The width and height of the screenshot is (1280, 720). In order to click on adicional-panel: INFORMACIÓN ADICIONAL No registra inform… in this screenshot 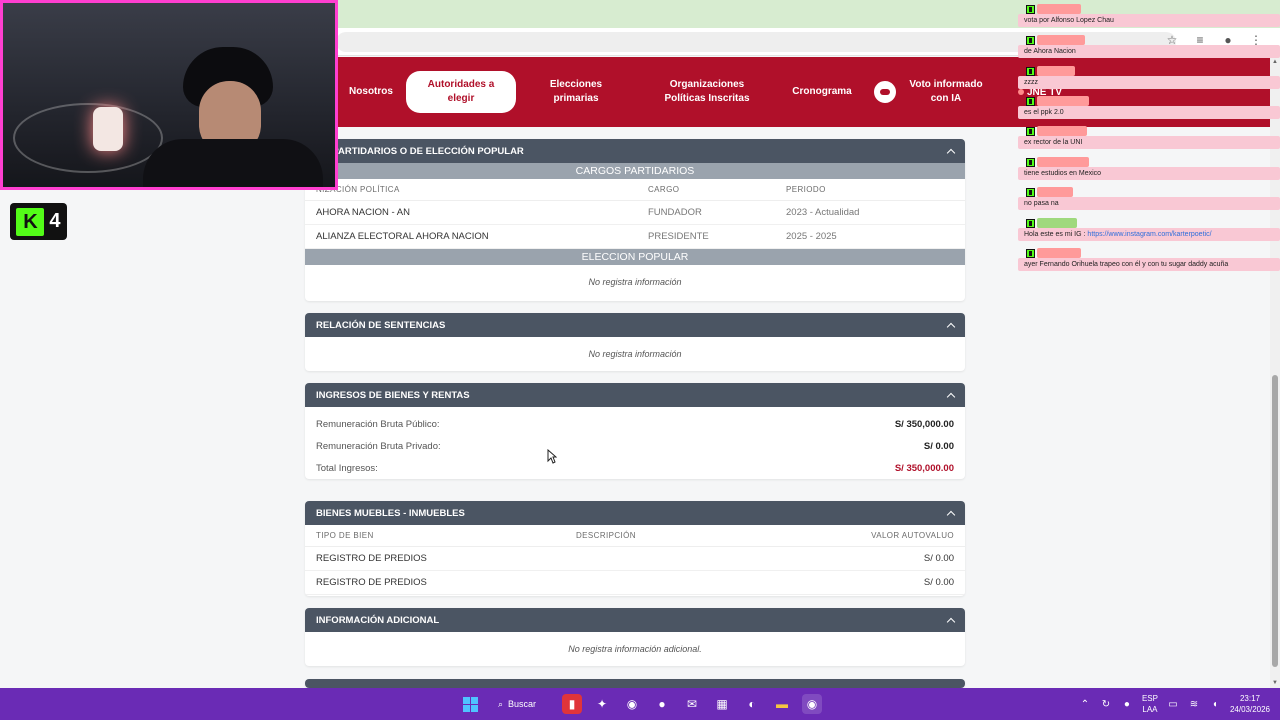, I will do `click(635, 637)`.